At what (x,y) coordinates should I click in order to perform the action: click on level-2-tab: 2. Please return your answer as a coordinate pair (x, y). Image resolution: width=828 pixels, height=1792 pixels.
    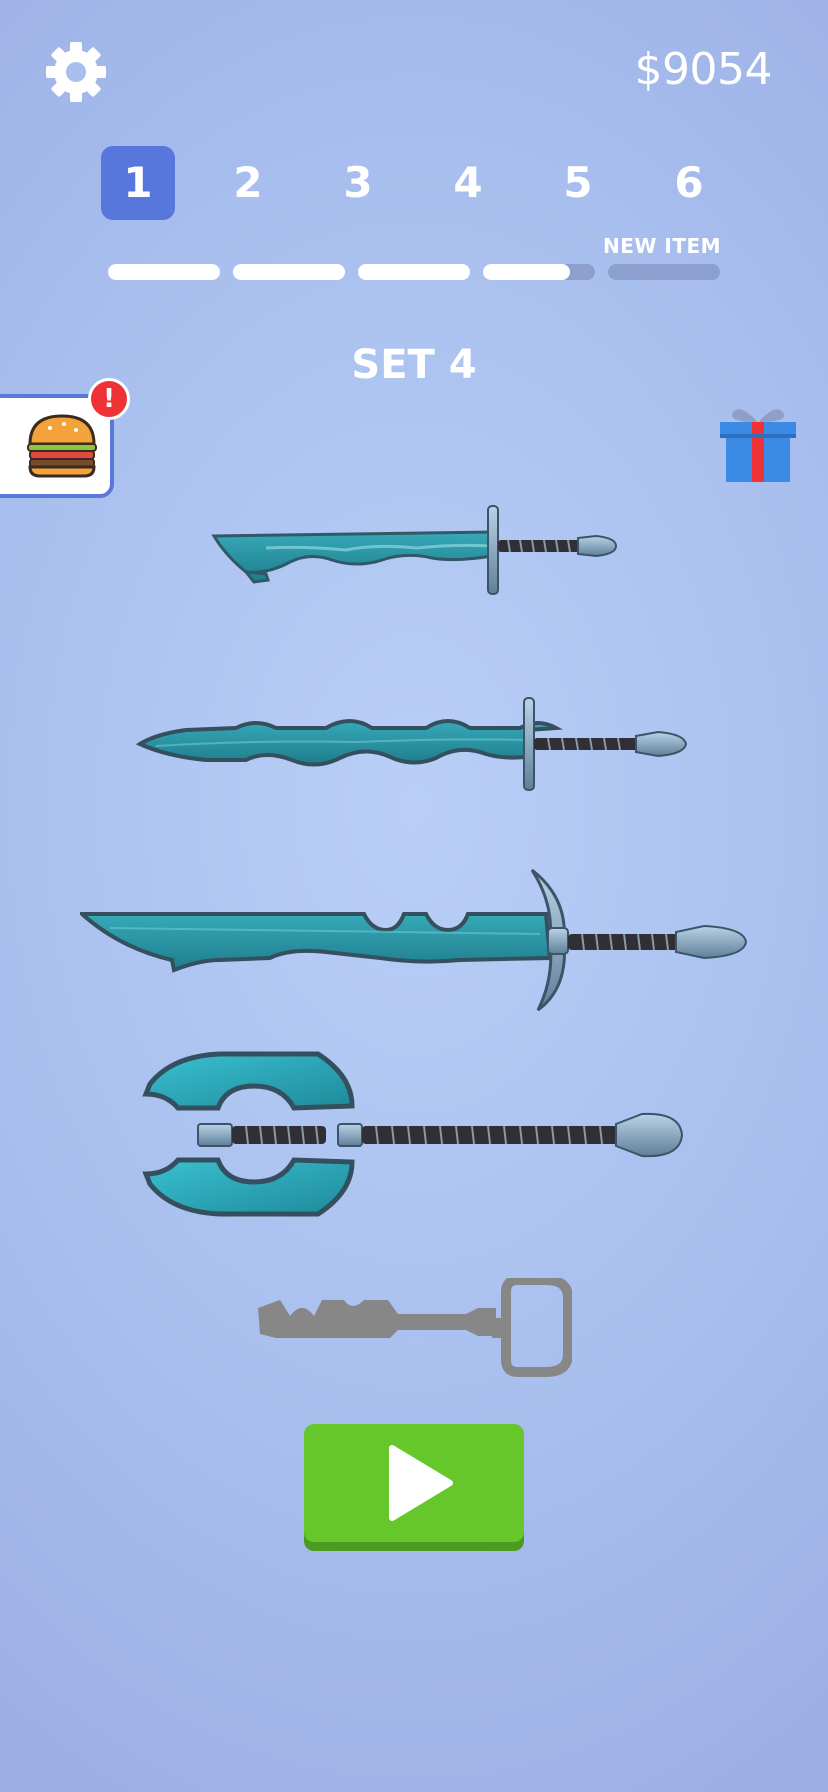
    Looking at the image, I should click on (248, 183).